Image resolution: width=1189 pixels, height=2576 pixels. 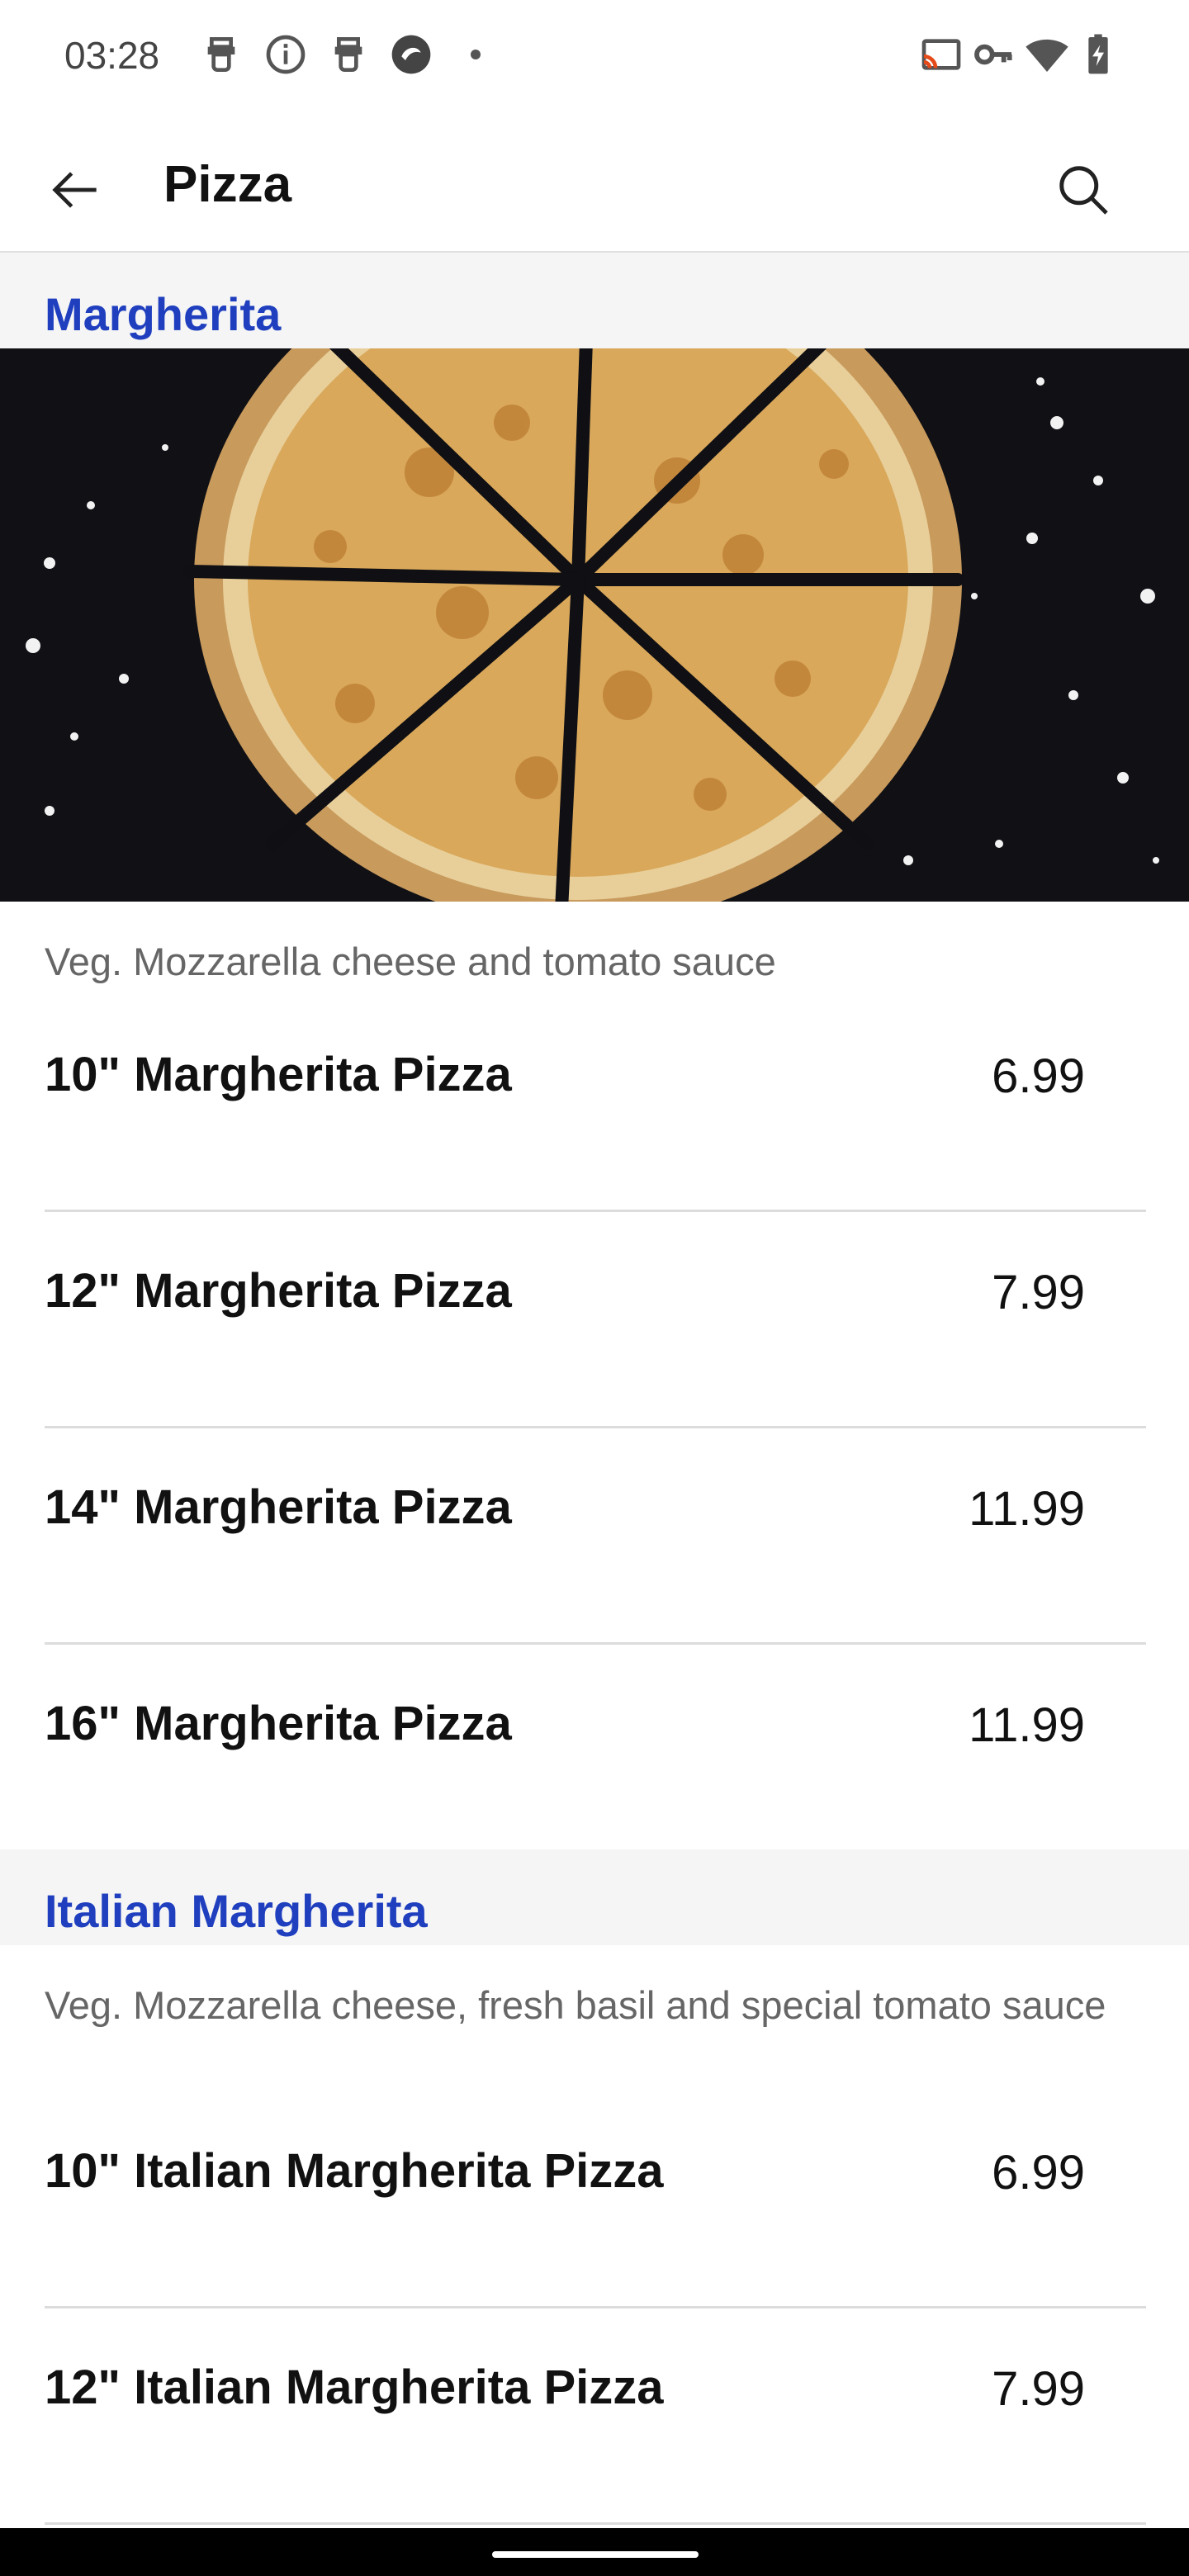 What do you see at coordinates (594, 300) in the screenshot?
I see `section-header-margherita: Margherita` at bounding box center [594, 300].